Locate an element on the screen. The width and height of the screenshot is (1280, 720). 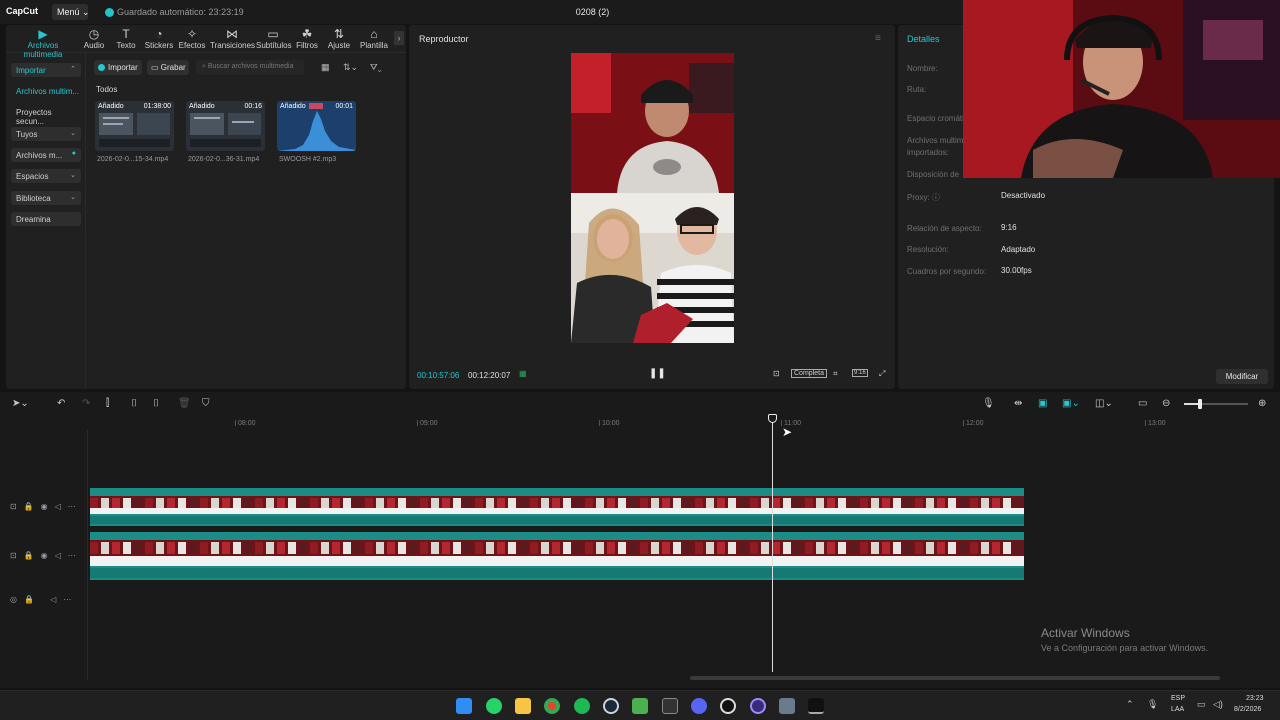
filter-icon: ⛛⌄ is located at coordinates (376, 67).